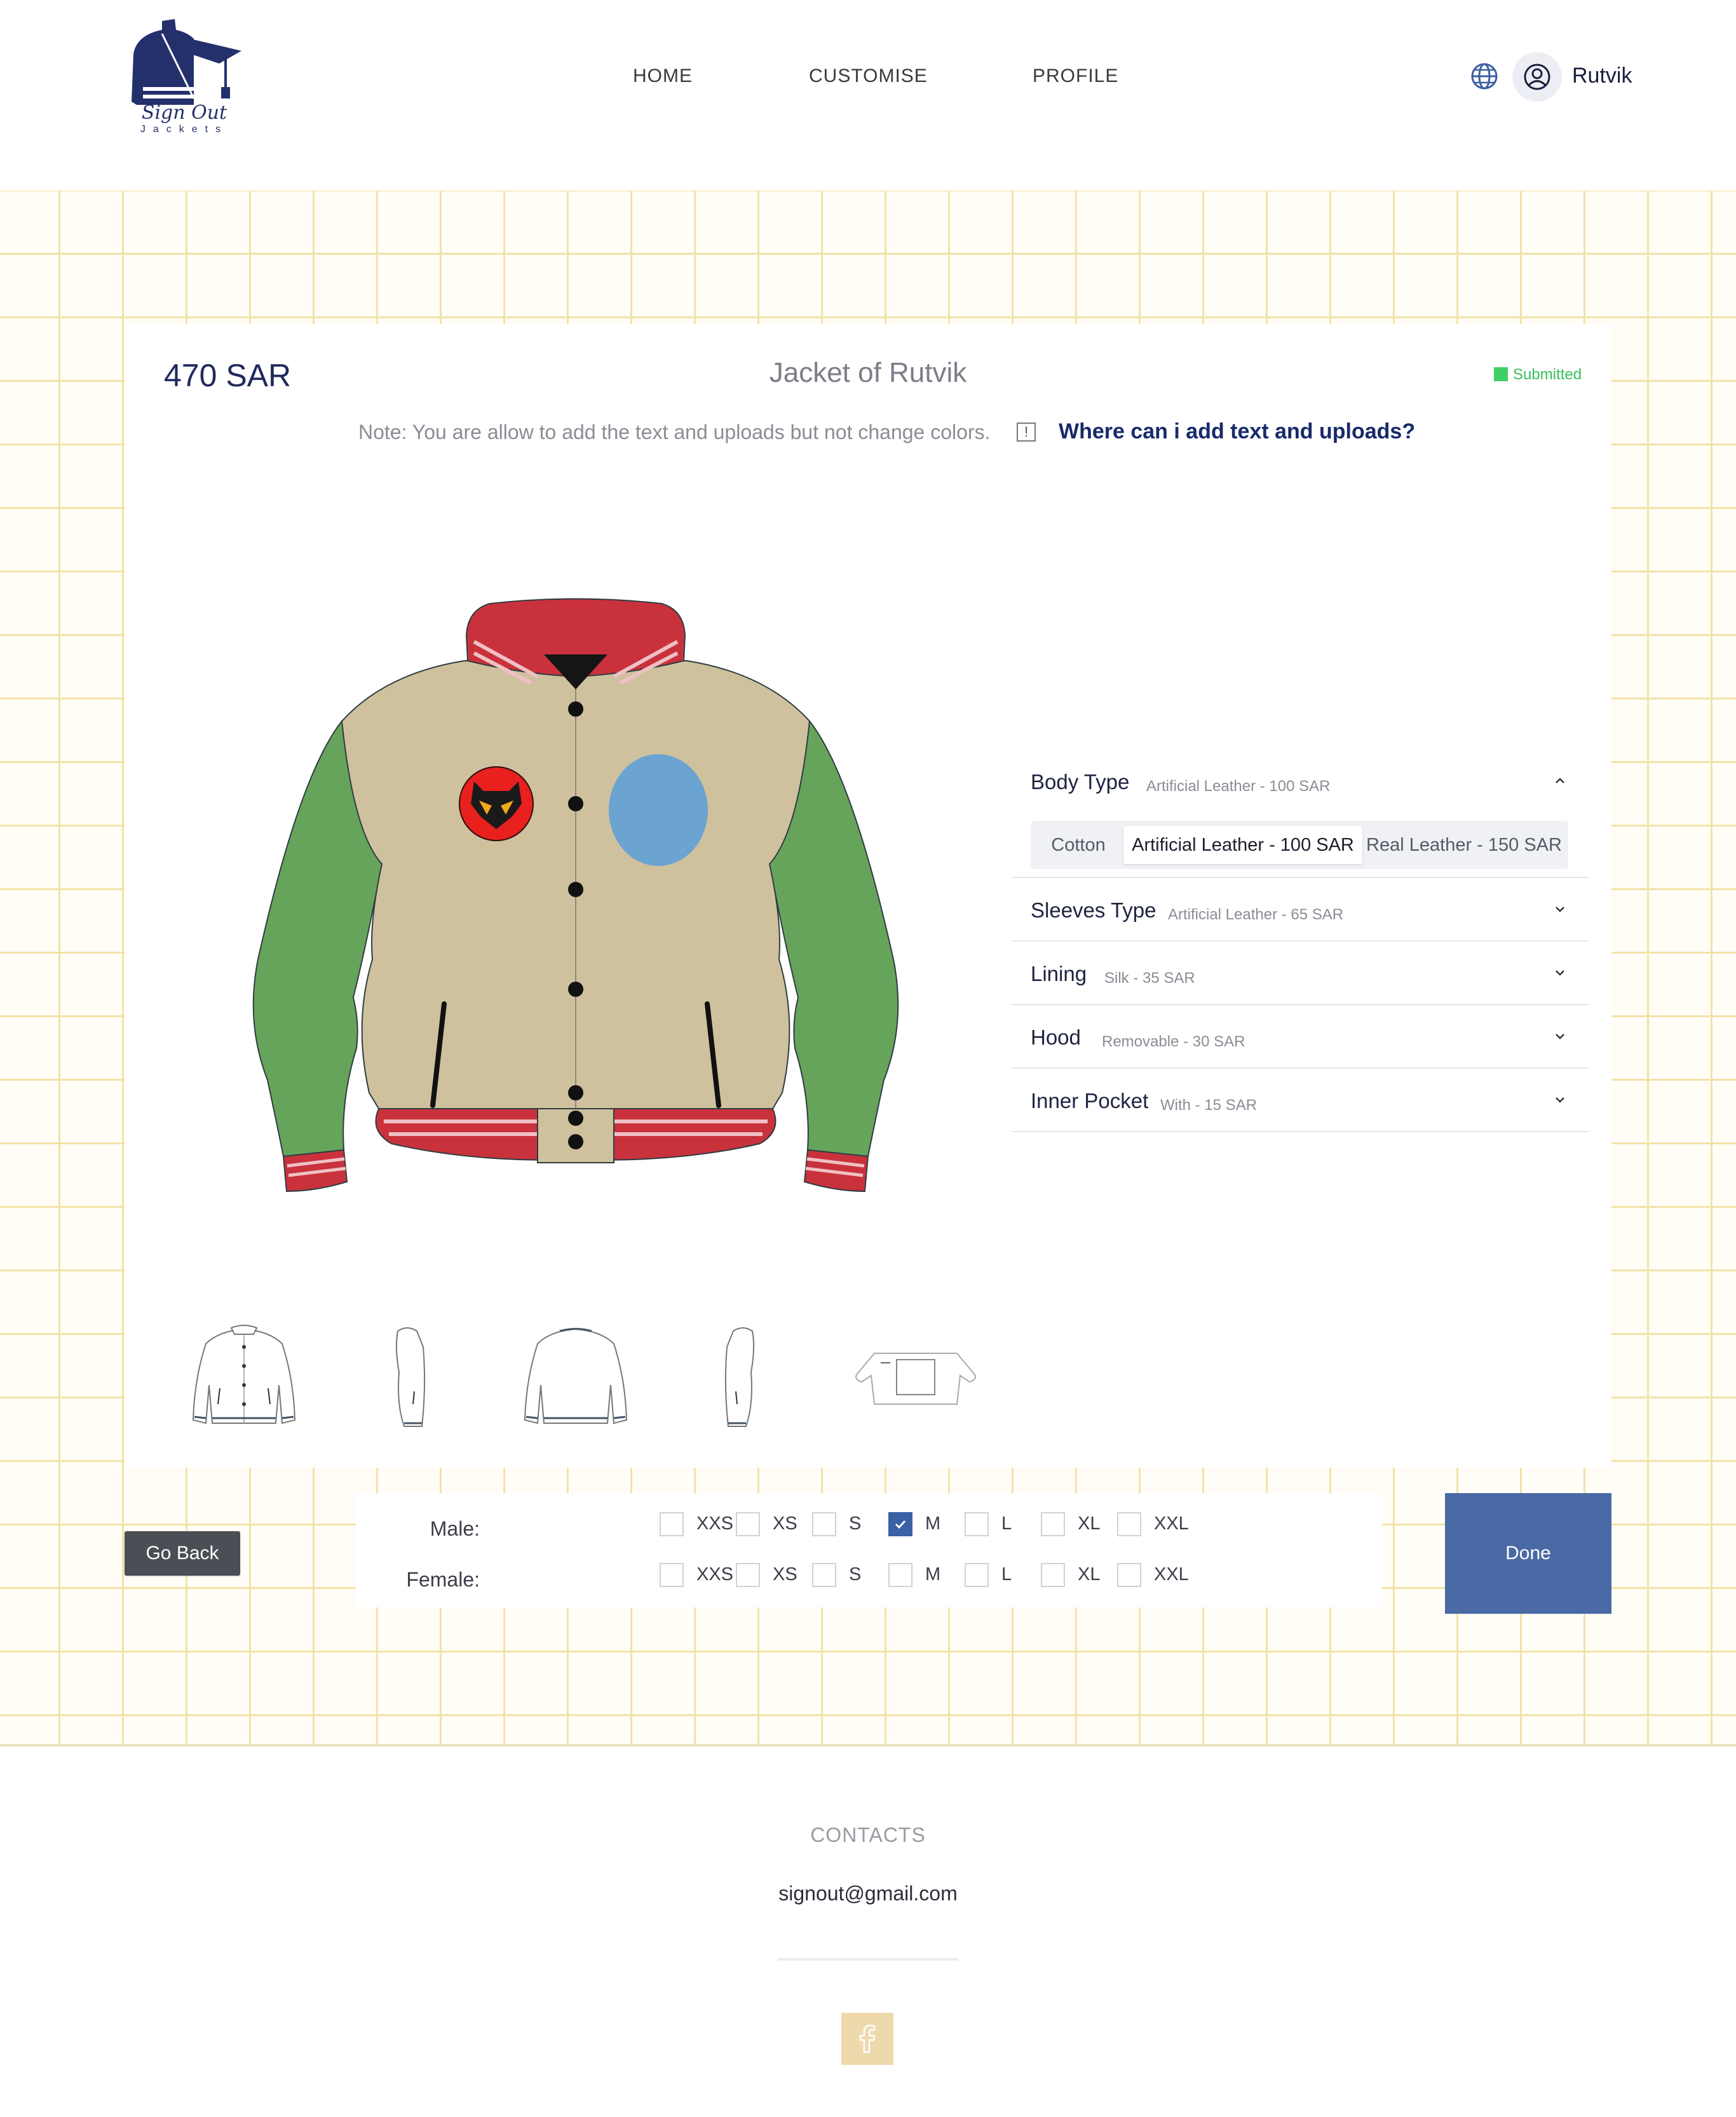  I want to click on size-selector: Male: Female: XXS XS S M L XL XXL XXS XS S M L XL XXL, so click(869, 1550).